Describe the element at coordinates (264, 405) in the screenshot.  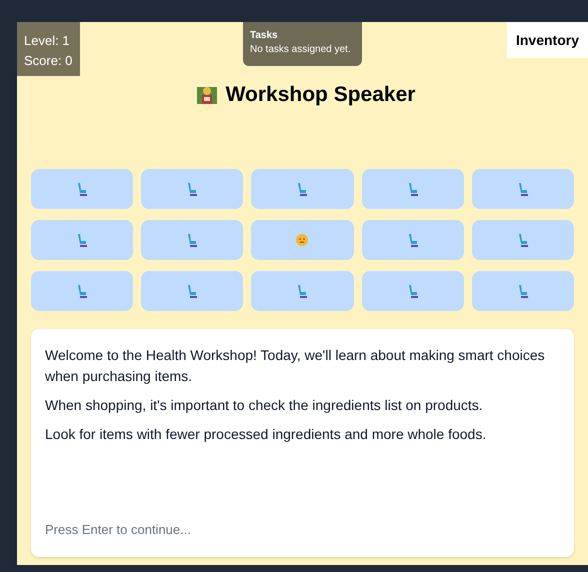
I see `dialogue-text: When shopping, it's important to check the ingredients list on products.` at that location.